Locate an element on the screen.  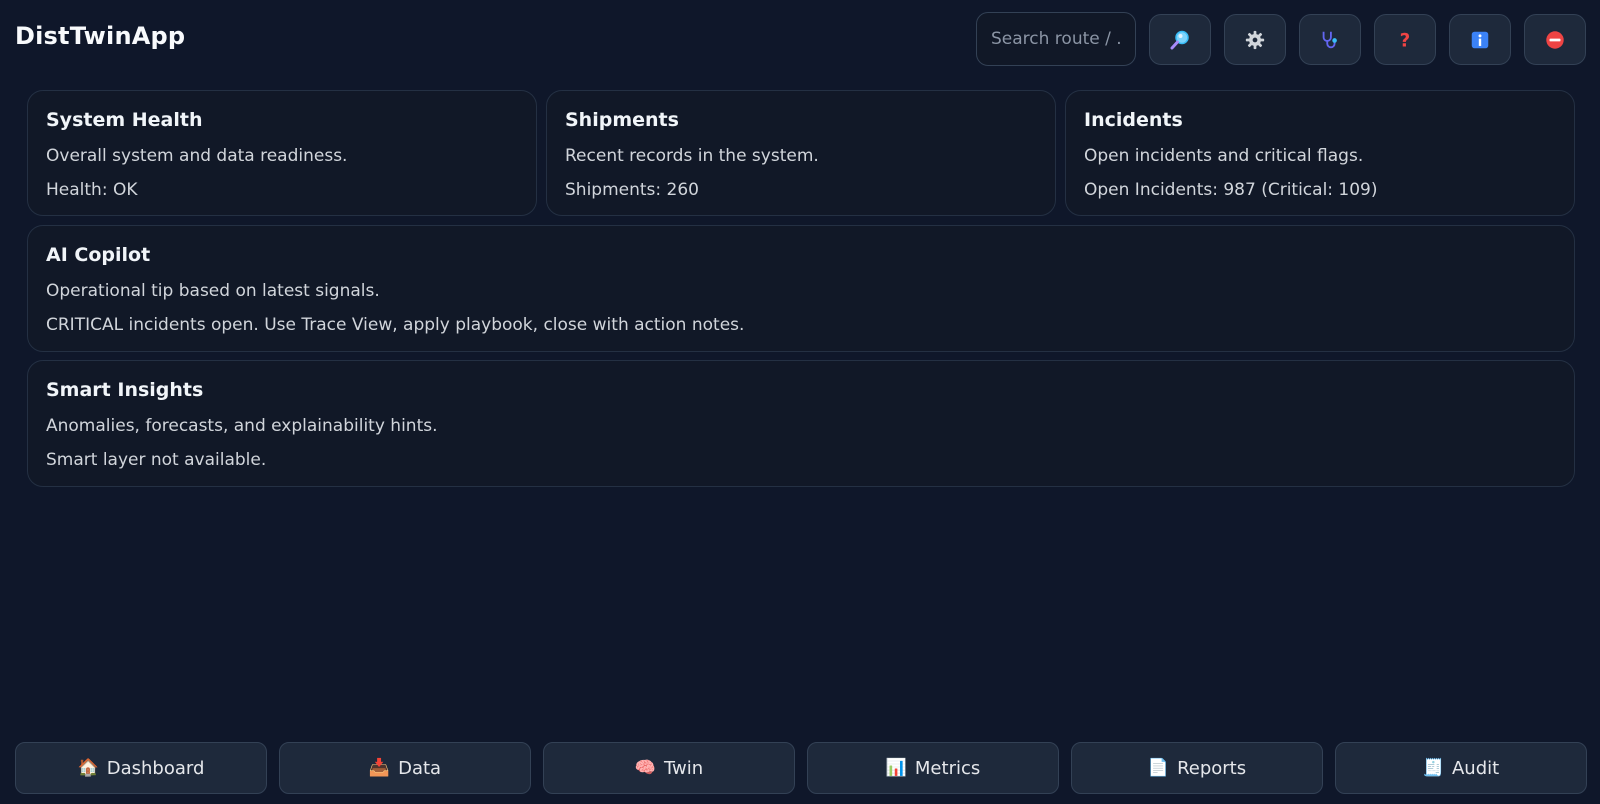
receipt-icon: 🧾 is located at coordinates (1433, 767).